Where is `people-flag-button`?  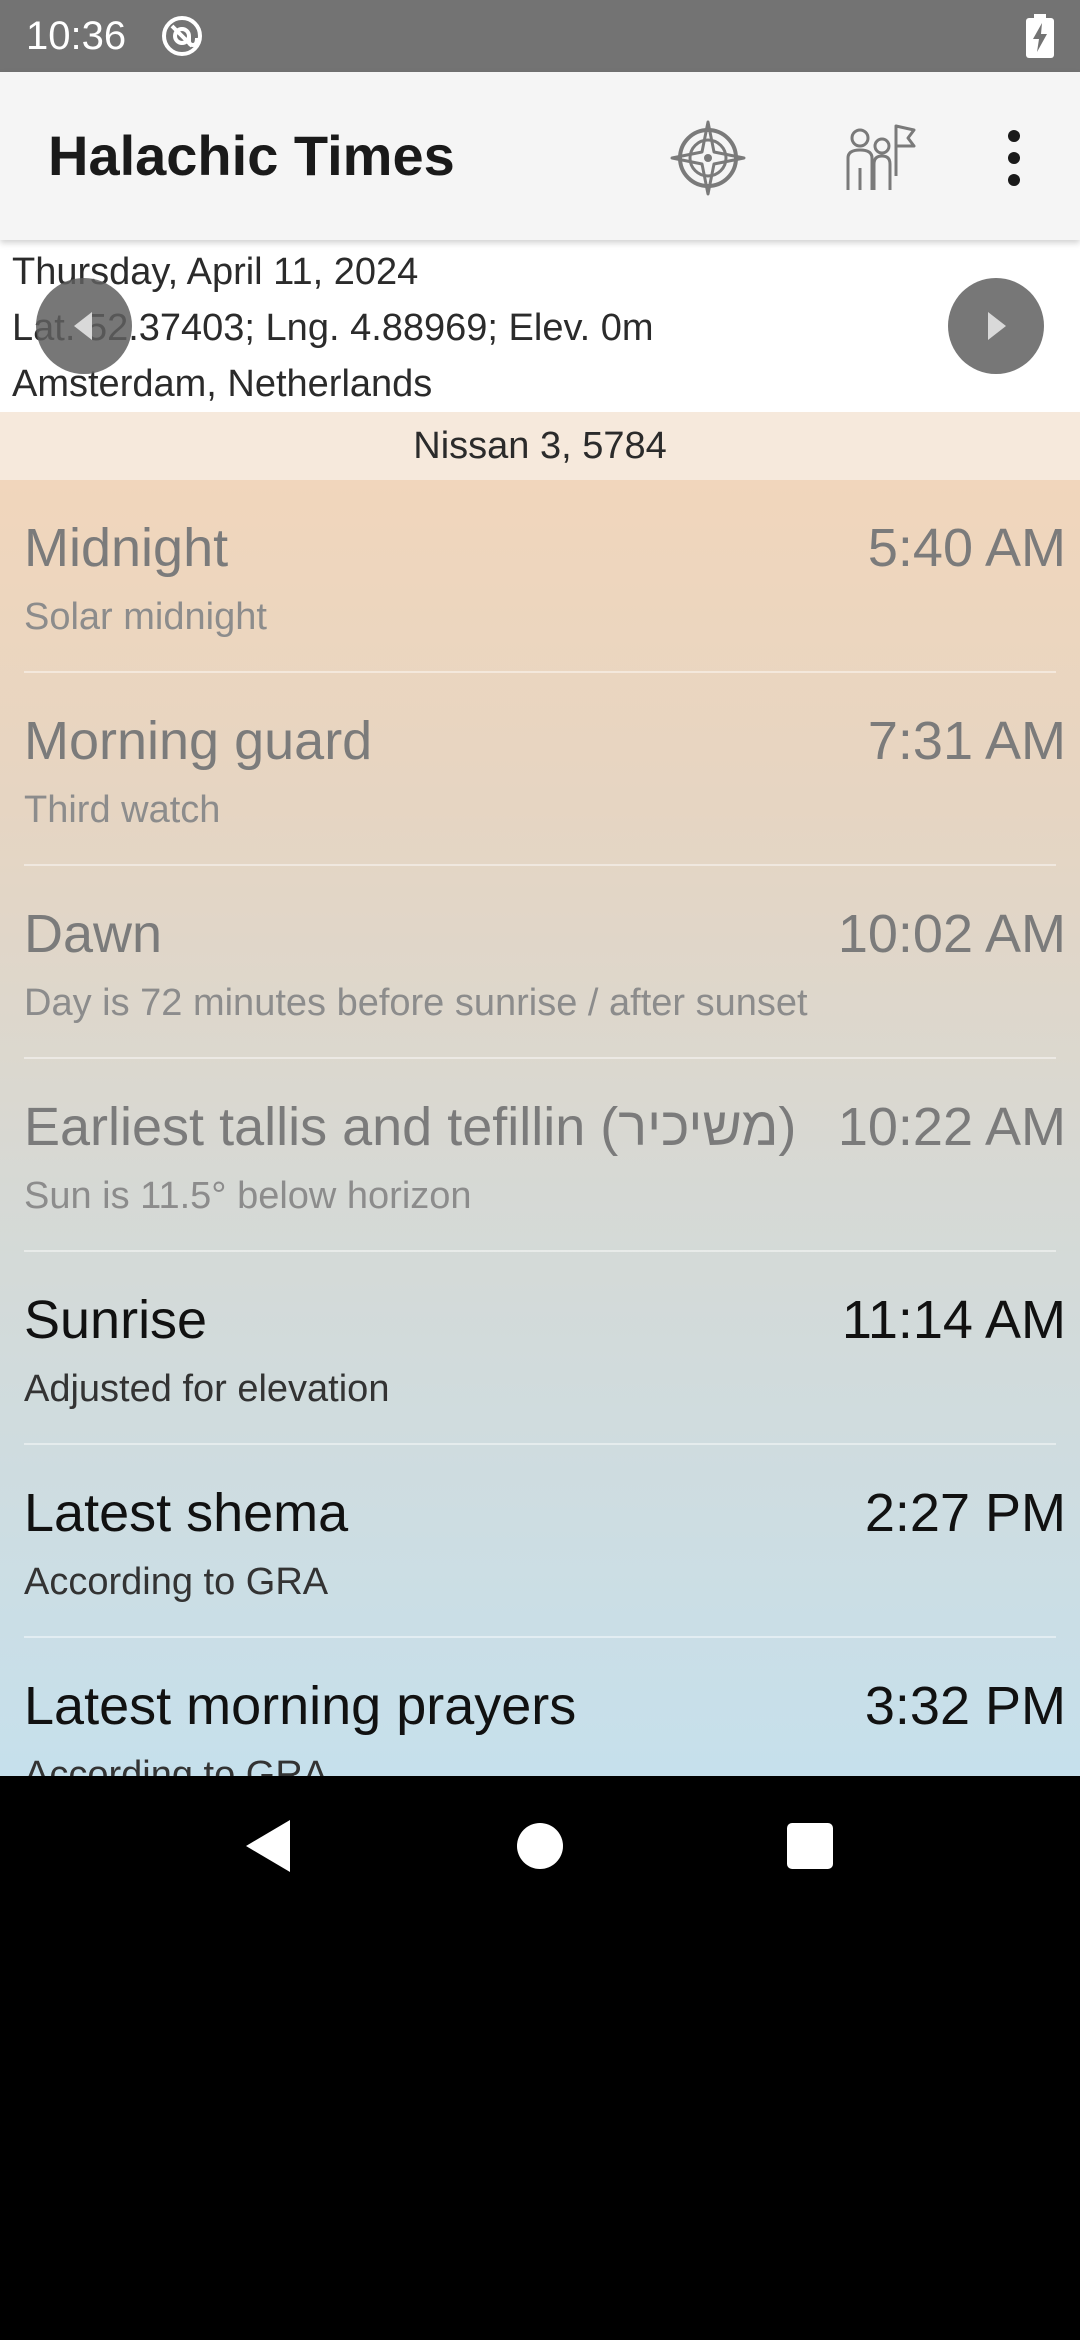 people-flag-button is located at coordinates (878, 158).